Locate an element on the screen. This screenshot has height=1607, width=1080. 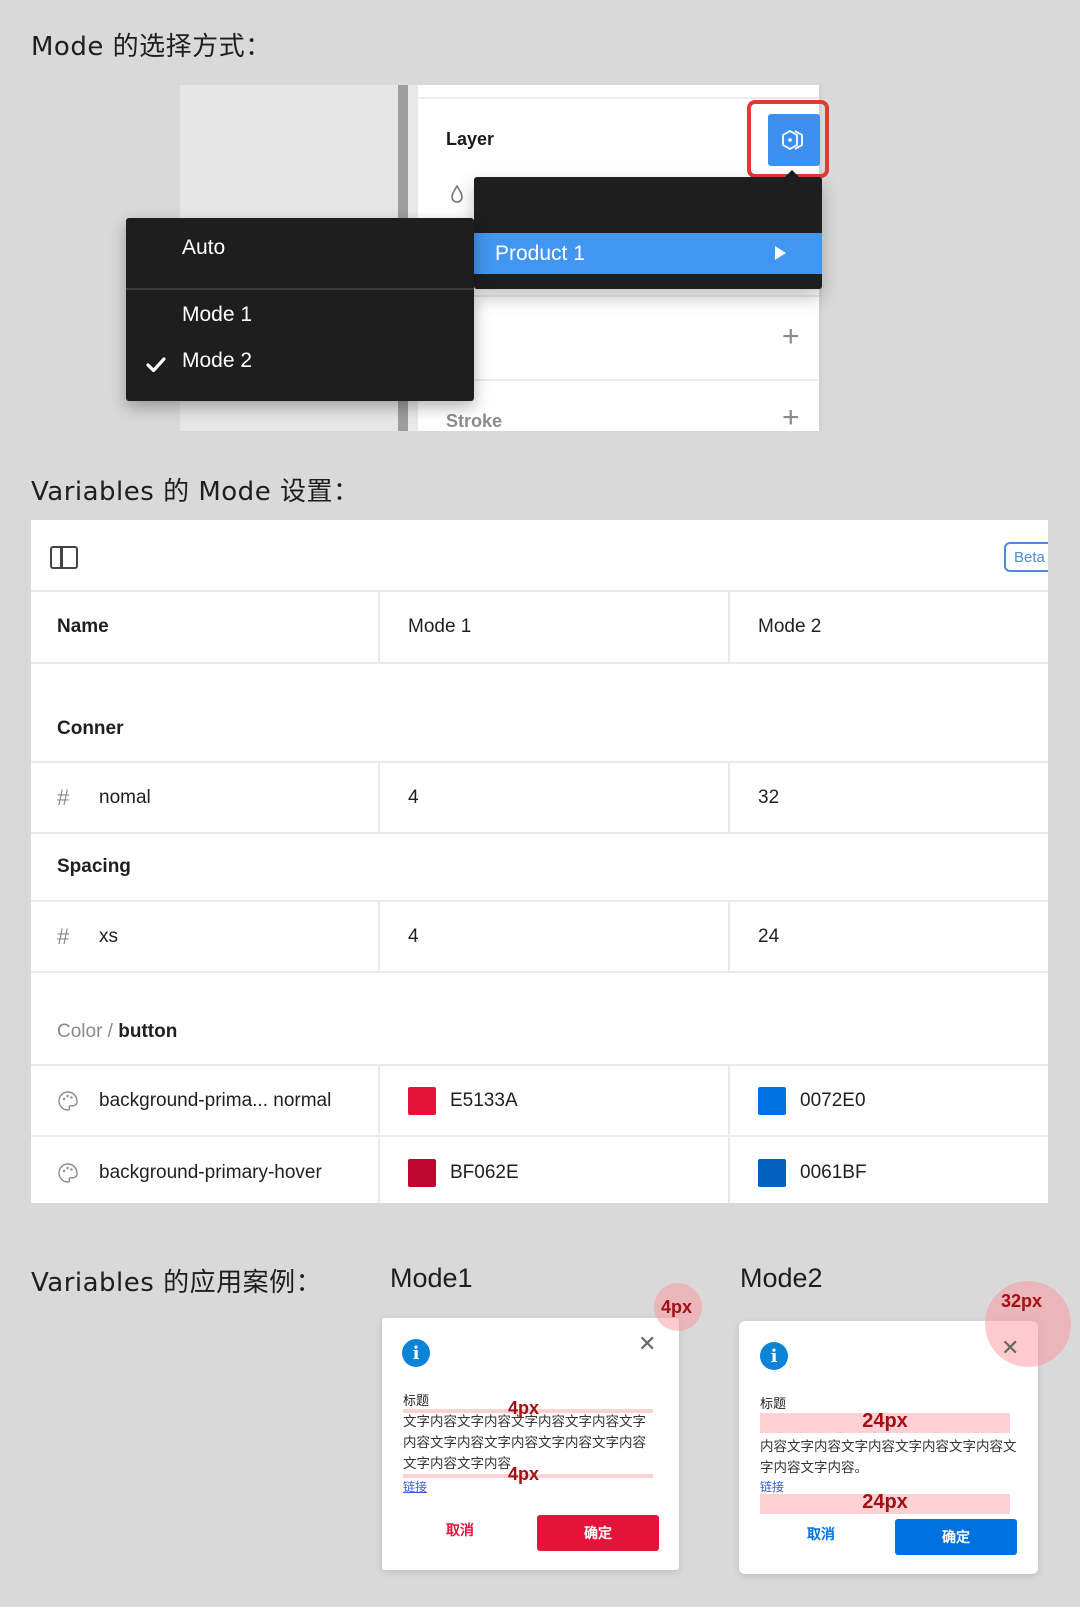
menu-caret is located at coordinates (792, 173).